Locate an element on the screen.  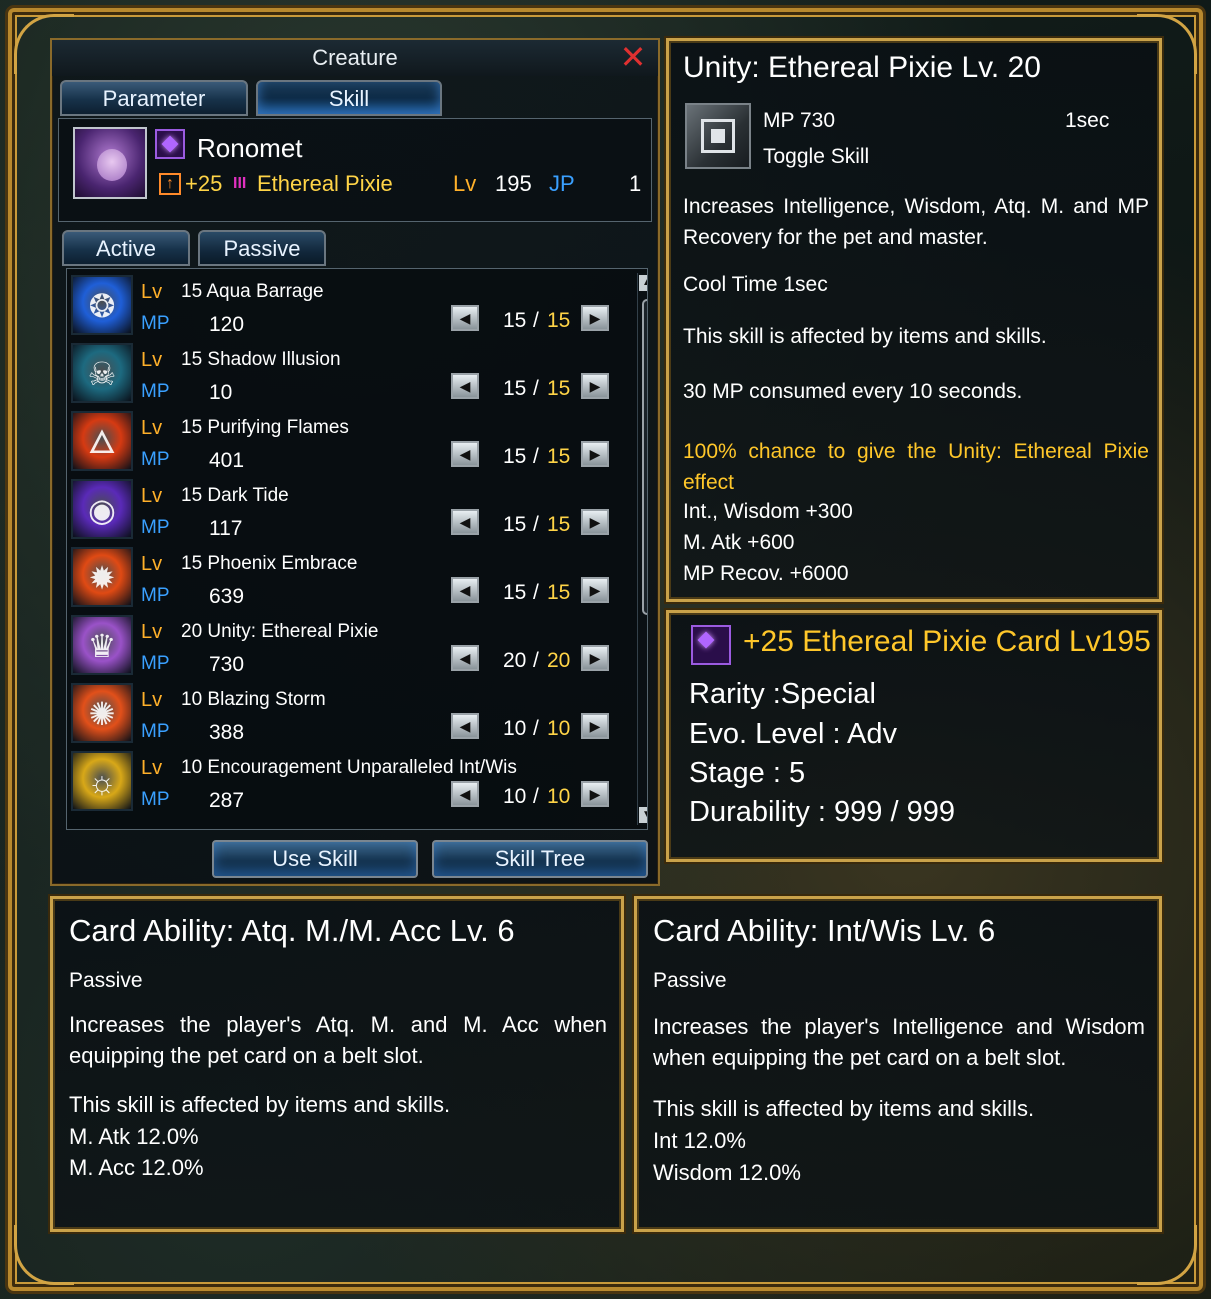
skill-list-scrollbar: ▲ ▼ is located at coordinates (642, 549).